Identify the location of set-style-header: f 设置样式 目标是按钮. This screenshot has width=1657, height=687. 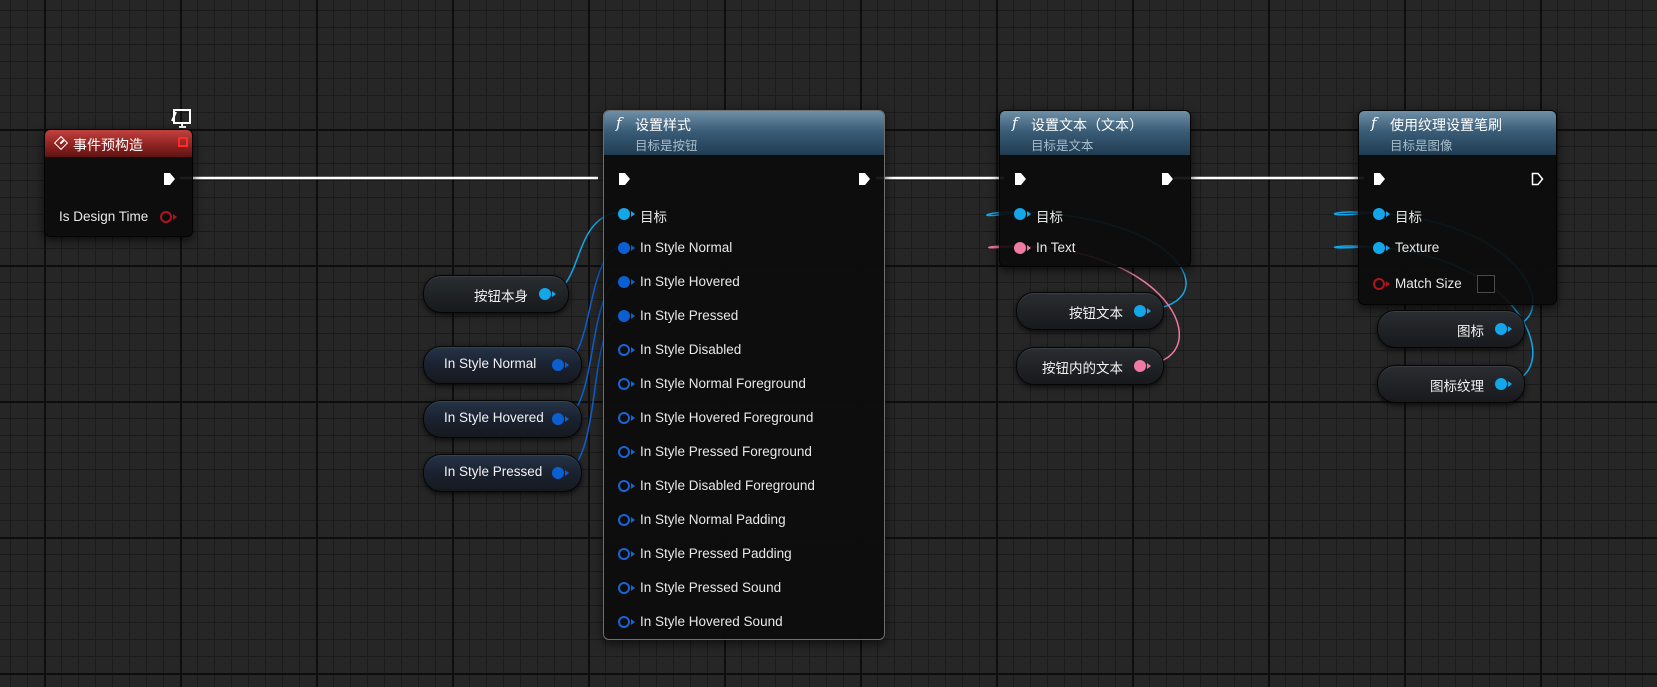
(744, 133).